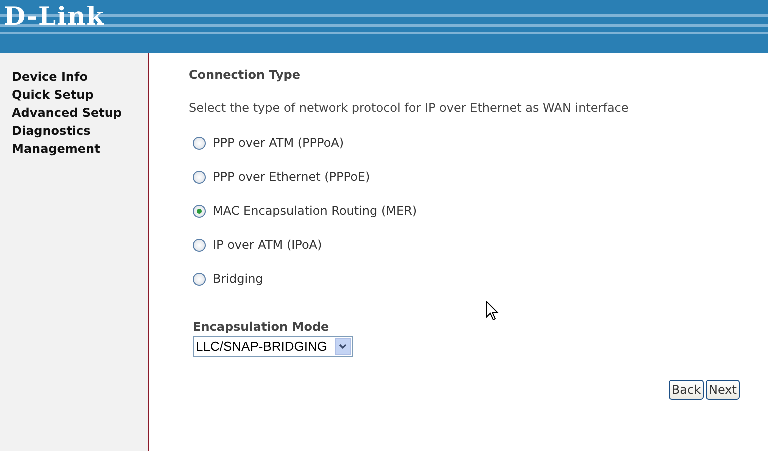  What do you see at coordinates (492, 311) in the screenshot?
I see `mouse-pointer-icon` at bounding box center [492, 311].